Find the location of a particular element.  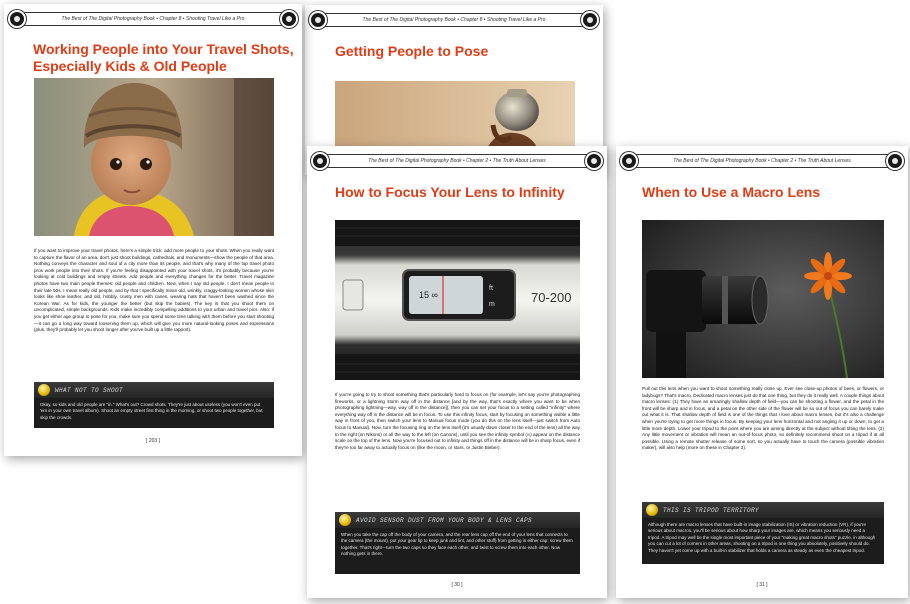

tip-title: WHAT NOT TO SHOOT is located at coordinates (89, 390).